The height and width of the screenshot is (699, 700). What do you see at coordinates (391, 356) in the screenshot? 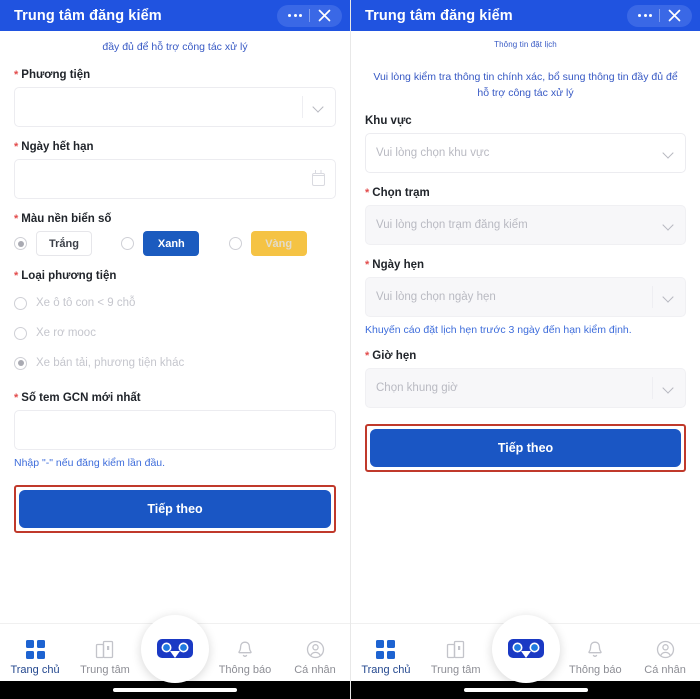
I see `field-appointment-time-label: * Giờ hẹn` at bounding box center [391, 356].